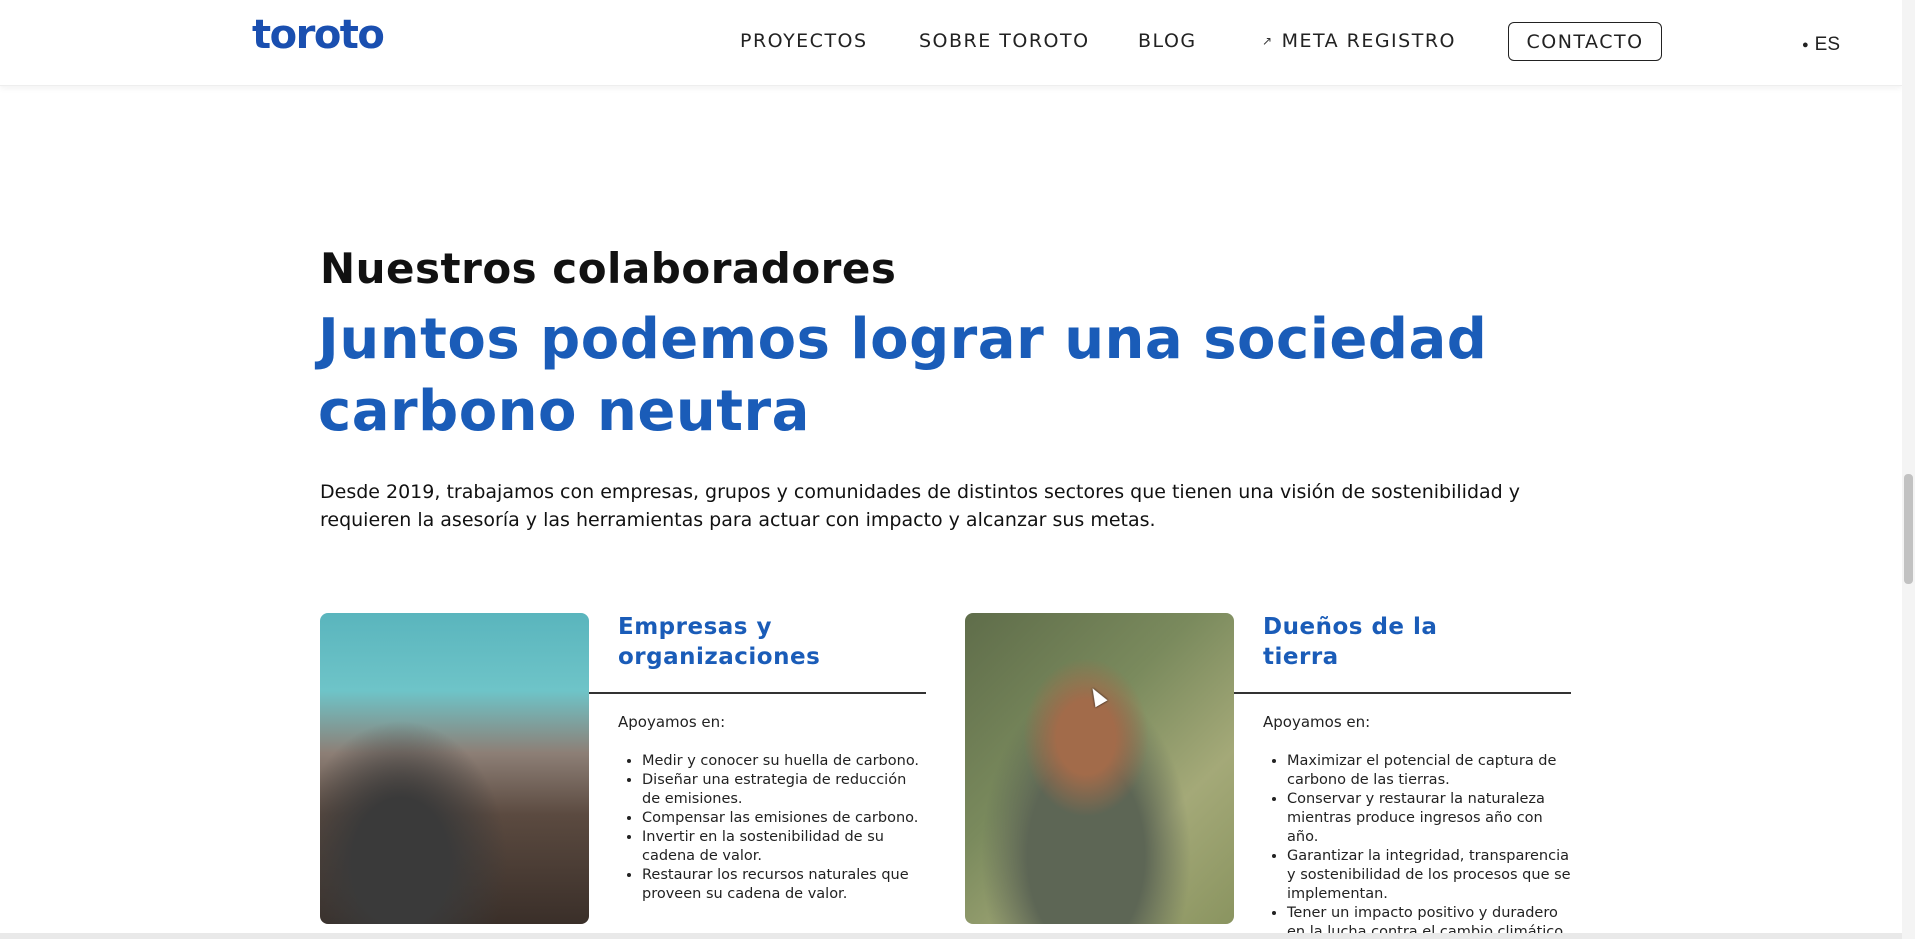 The image size is (1915, 939). Describe the element at coordinates (454, 768) in the screenshot. I see `office-workers-image` at that location.